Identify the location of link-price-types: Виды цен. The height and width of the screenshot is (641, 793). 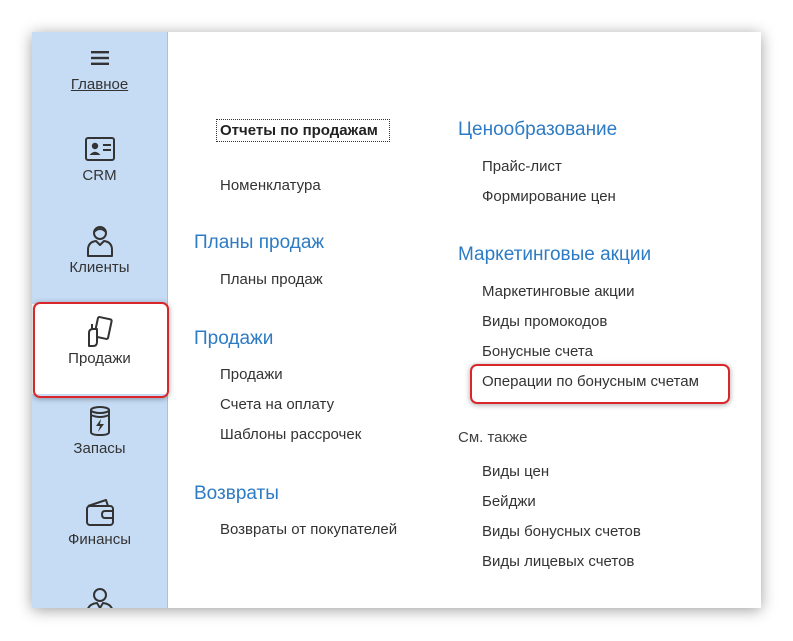
(515, 471).